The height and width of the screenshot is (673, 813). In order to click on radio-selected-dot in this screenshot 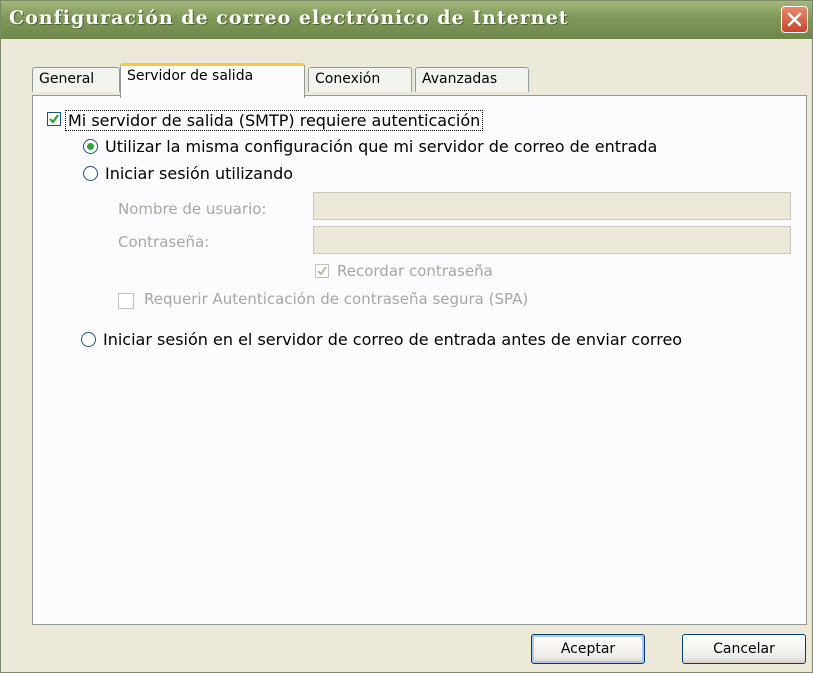, I will do `click(90, 146)`.